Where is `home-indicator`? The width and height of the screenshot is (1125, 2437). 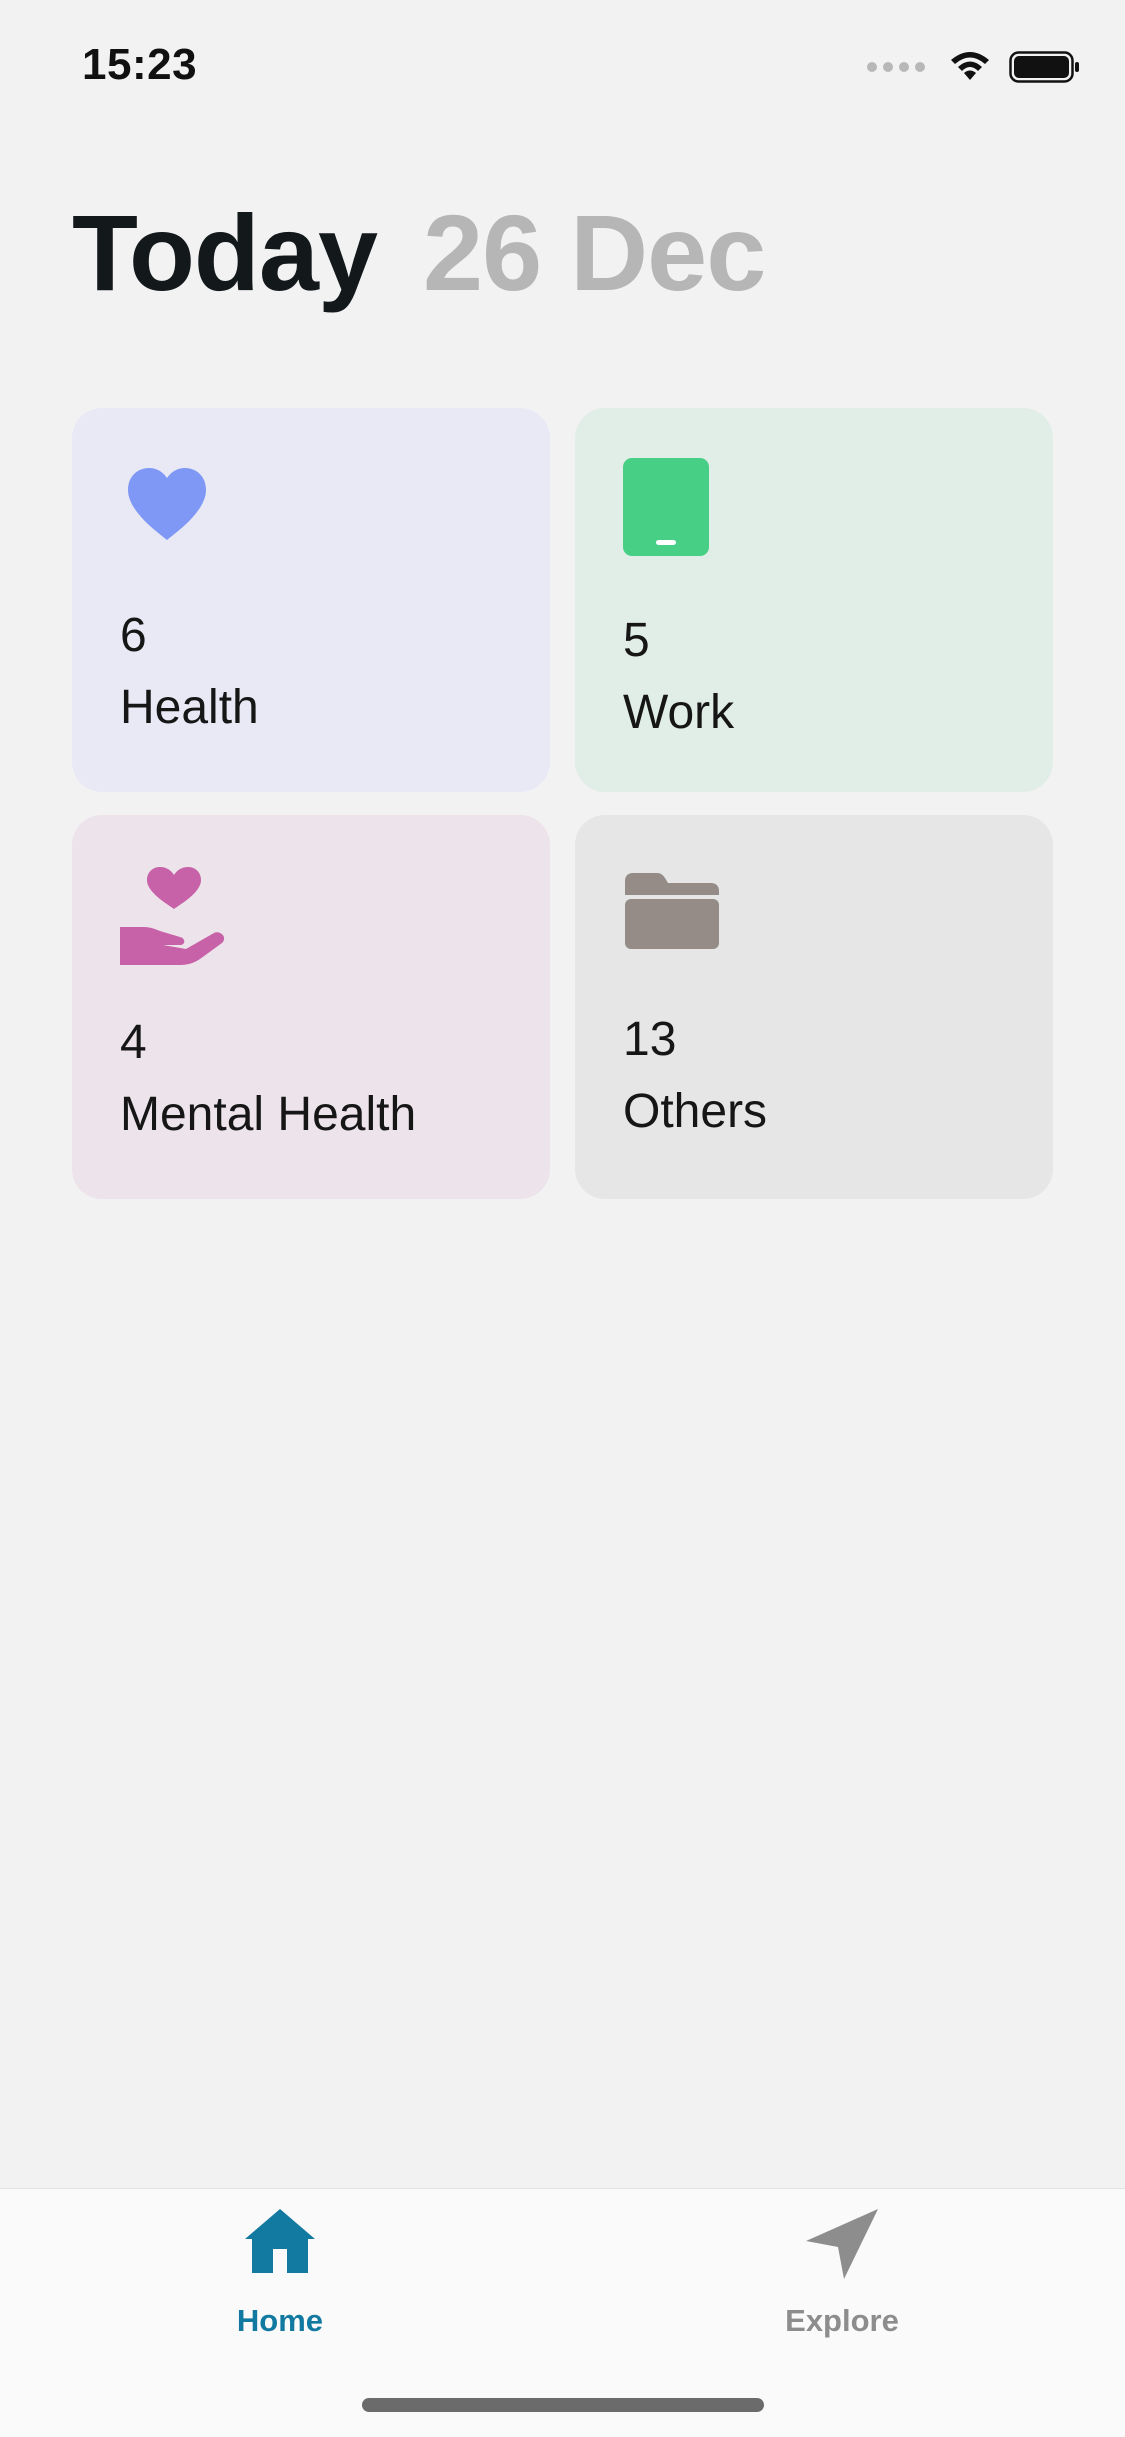
home-indicator is located at coordinates (563, 2405).